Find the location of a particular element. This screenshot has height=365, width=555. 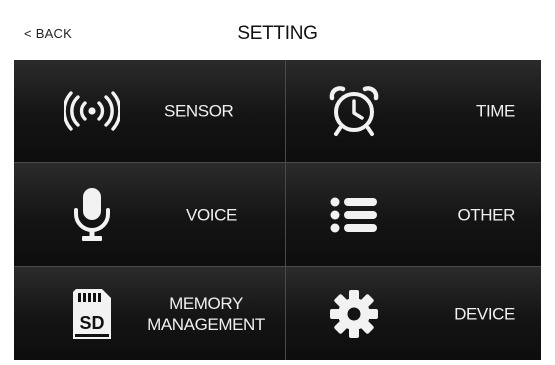

other-label: OTHER is located at coordinates (486, 214).